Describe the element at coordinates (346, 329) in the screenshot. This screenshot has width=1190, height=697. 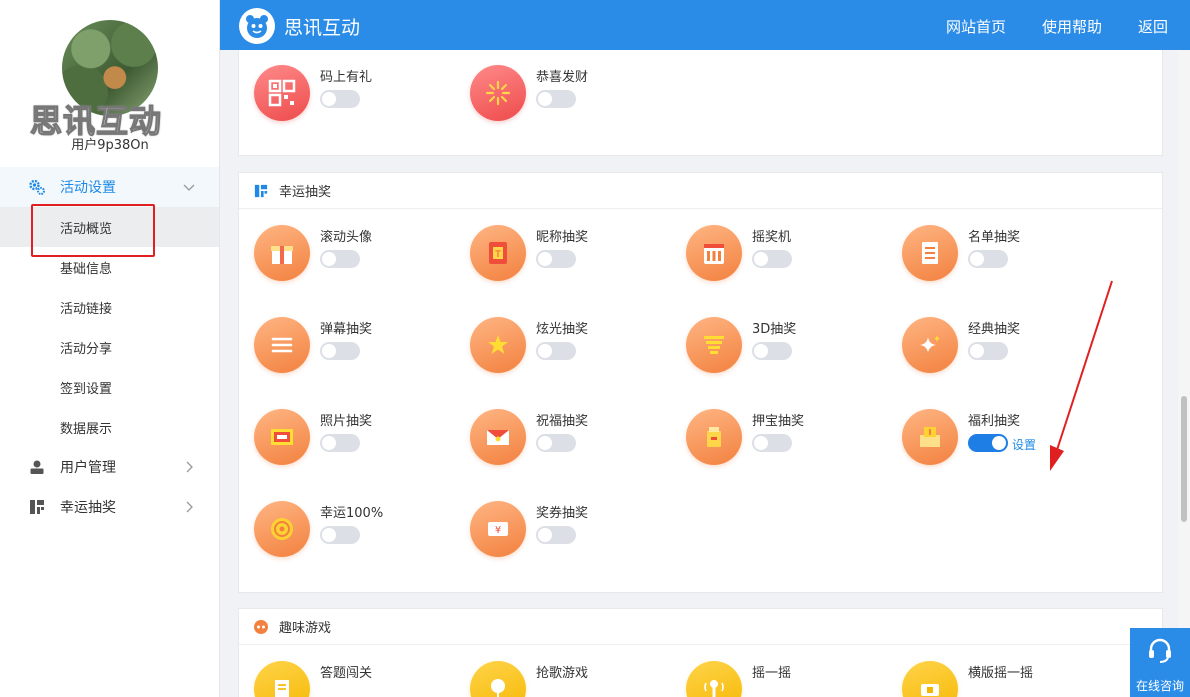
I see `activity-label: 弹幕抽奖` at that location.